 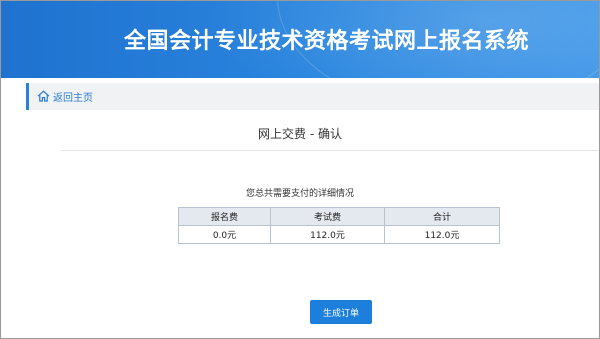 I want to click on fee-table: 报名费 考试费 合计 0.0元 112.0元 112.0元, so click(x=339, y=225).